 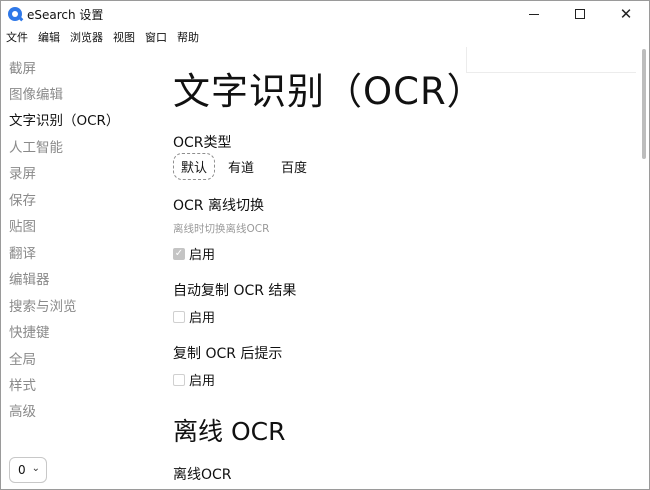 What do you see at coordinates (179, 316) in the screenshot?
I see `auto-copy-checkbox` at bounding box center [179, 316].